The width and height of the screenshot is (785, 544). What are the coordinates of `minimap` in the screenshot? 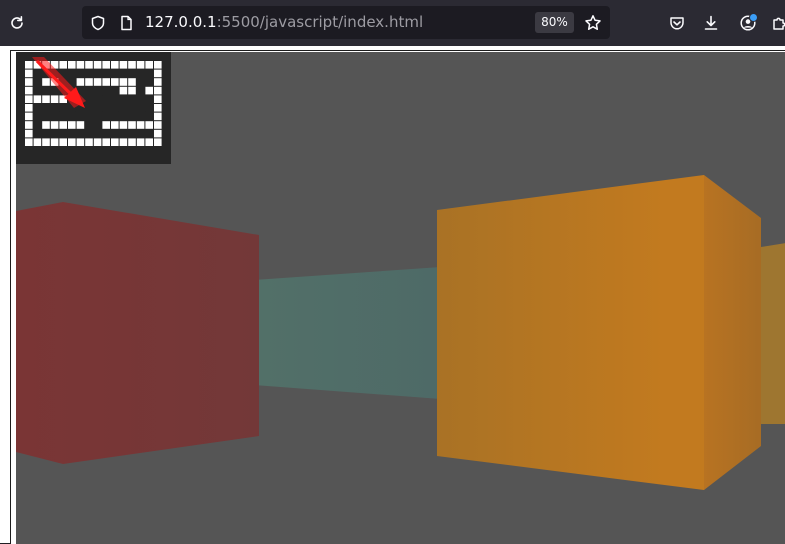 It's located at (93, 108).